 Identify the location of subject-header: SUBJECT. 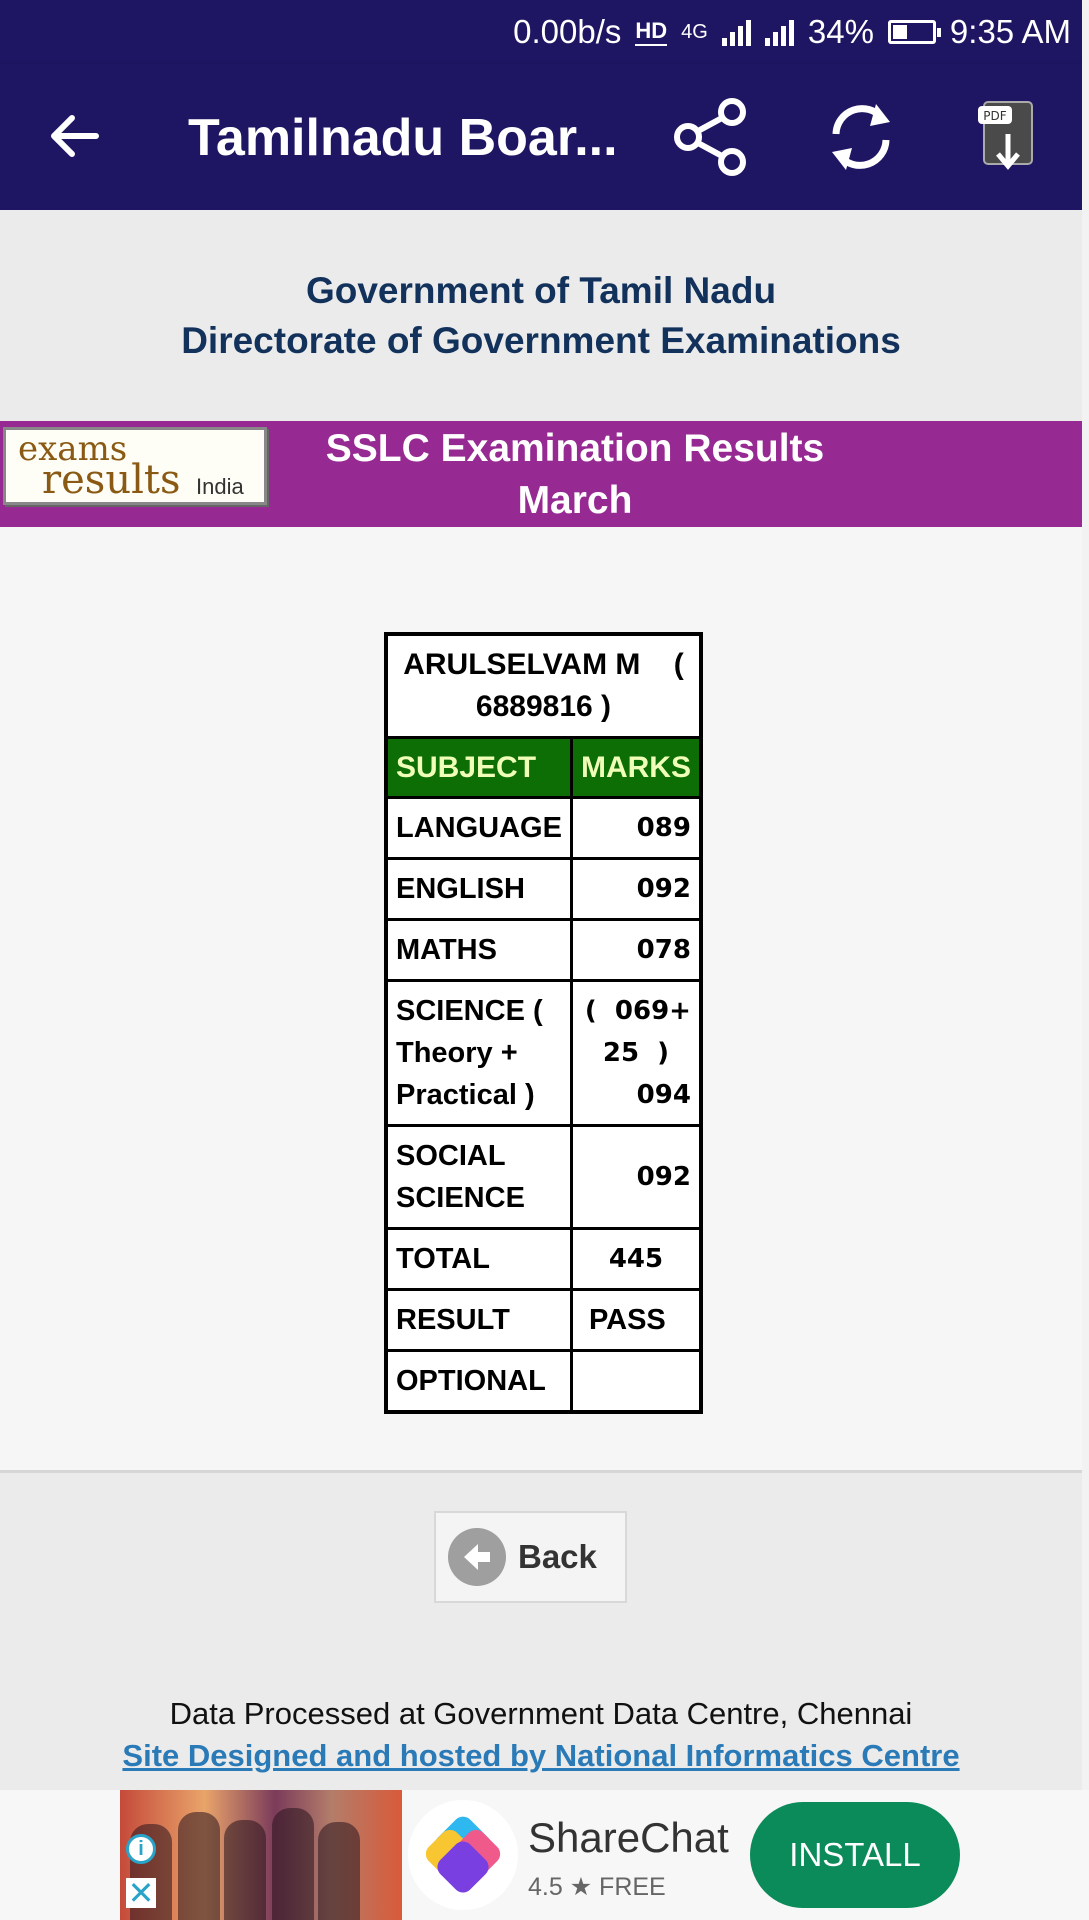
(478, 767).